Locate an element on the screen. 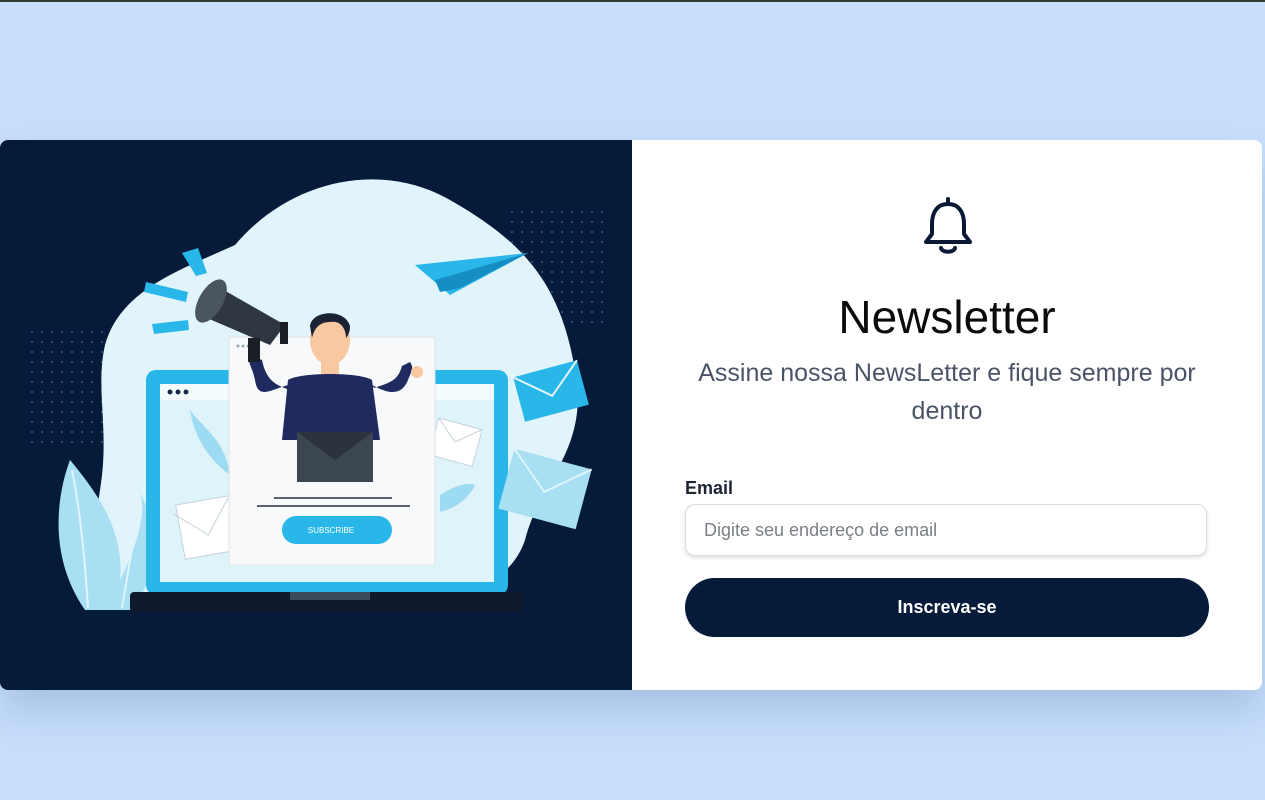 This screenshot has height=800, width=1265. dot-grid is located at coordinates (70, 385).